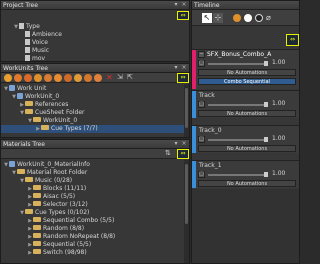  Describe the element at coordinates (88, 78) in the screenshot. I see `add-aisac-icon` at that location.